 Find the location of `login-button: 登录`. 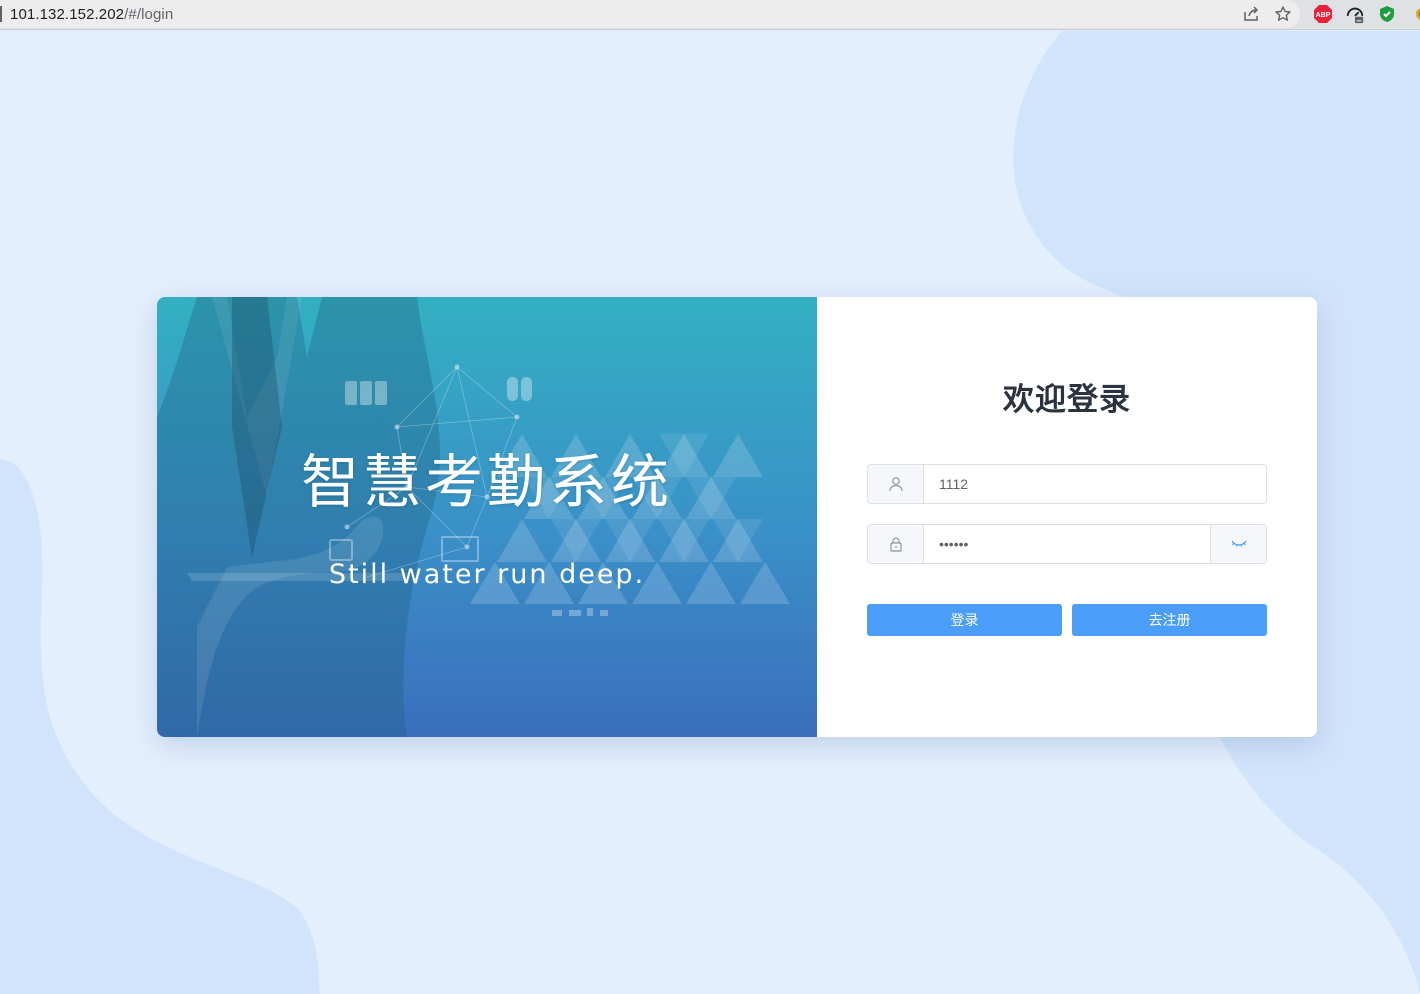

login-button: 登录 is located at coordinates (964, 620).